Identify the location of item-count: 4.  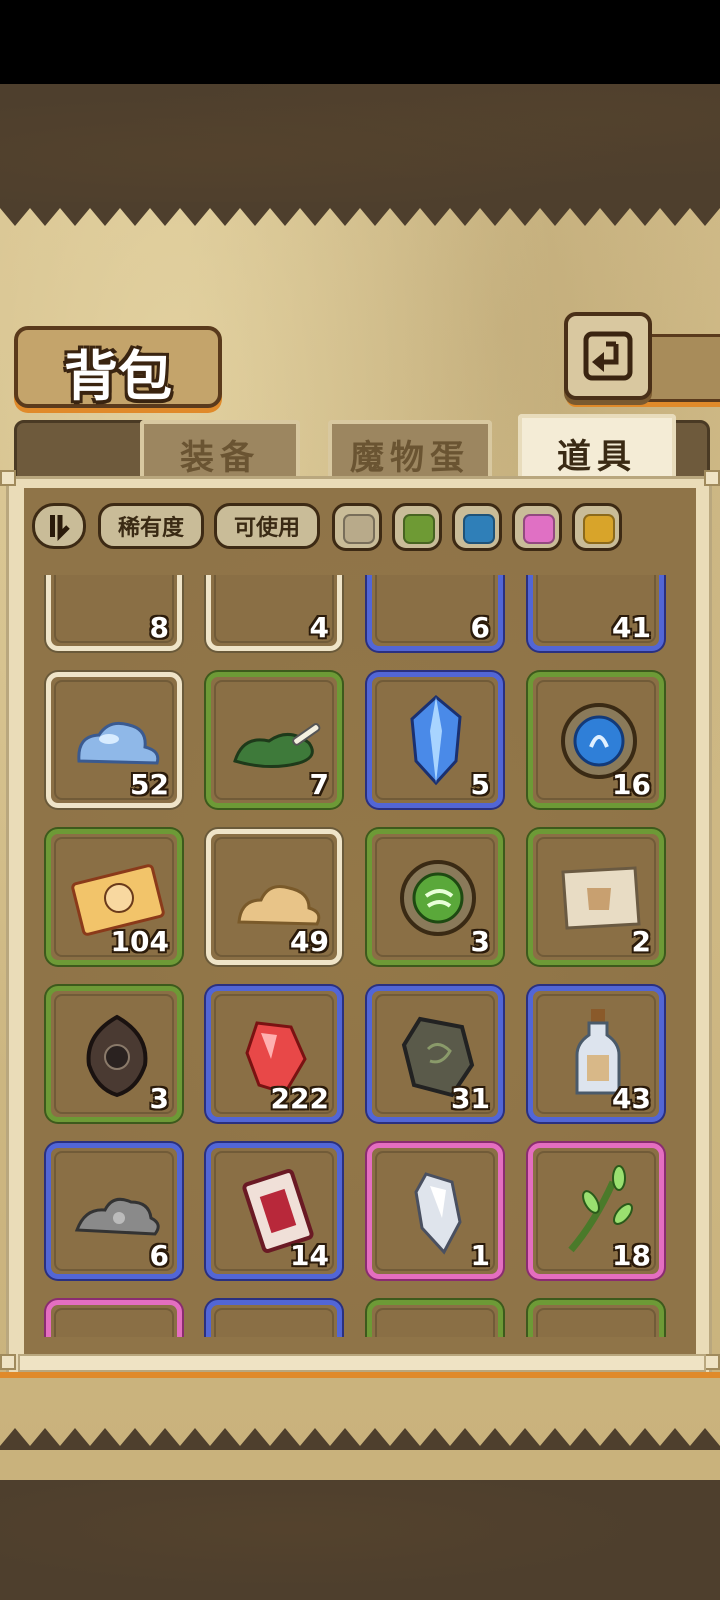
(319, 627).